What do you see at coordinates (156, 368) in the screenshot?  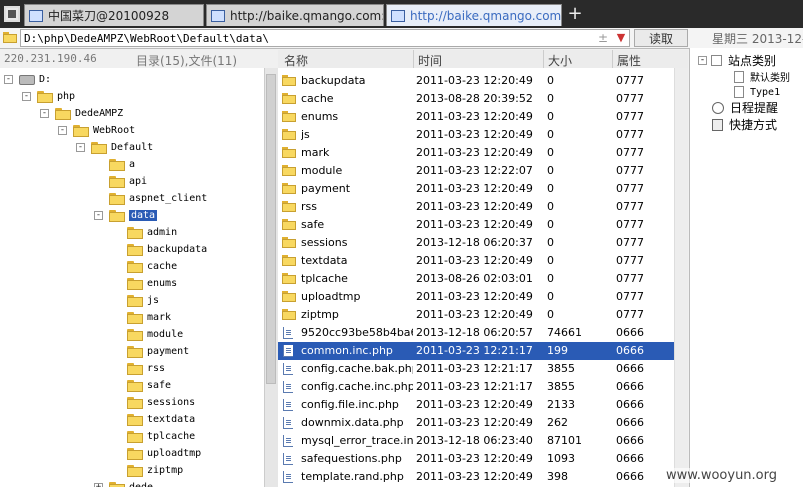 I see `tree-item-label: rss` at bounding box center [156, 368].